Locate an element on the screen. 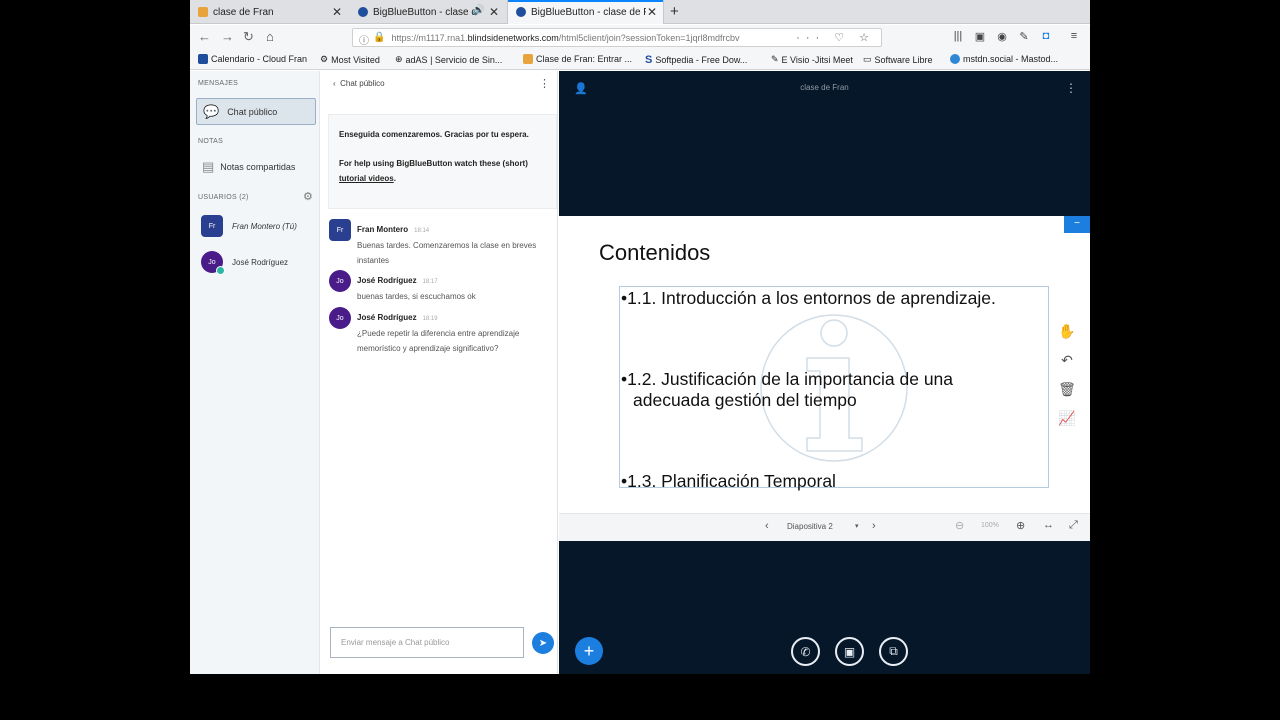 This screenshot has width=1280, height=720. shared-notes-link: ▤ Notas compartidas is located at coordinates (248, 167).